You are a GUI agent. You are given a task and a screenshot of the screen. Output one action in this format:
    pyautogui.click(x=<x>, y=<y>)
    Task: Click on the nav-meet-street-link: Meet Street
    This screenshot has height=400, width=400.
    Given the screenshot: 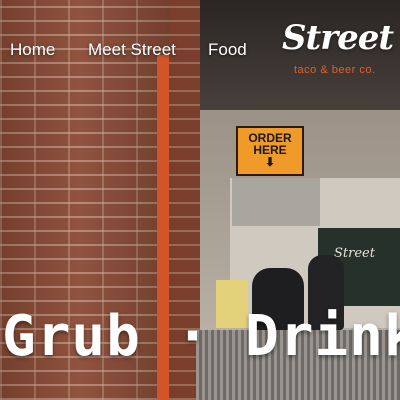 What is the action you would take?
    pyautogui.click(x=132, y=50)
    